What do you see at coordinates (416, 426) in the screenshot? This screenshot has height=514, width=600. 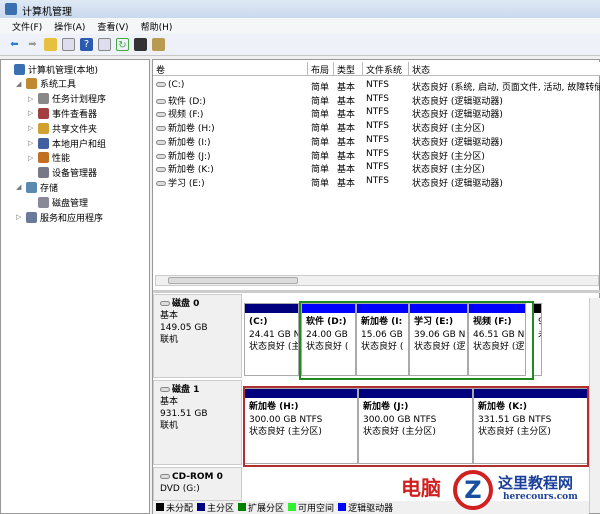 I see `disk1-highlight` at bounding box center [416, 426].